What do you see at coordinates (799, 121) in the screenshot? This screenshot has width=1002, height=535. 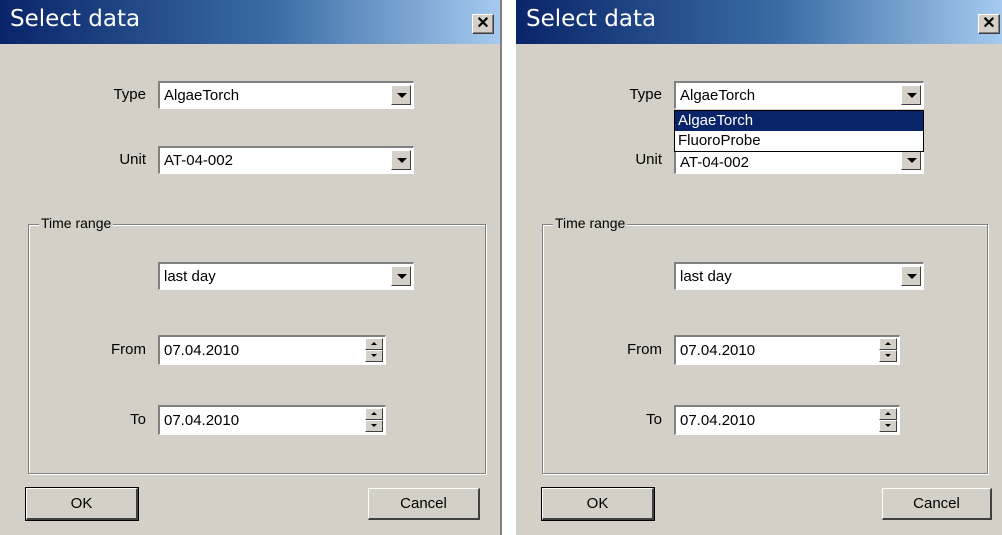 I see `option-algaetorch: AlgaeTorch` at bounding box center [799, 121].